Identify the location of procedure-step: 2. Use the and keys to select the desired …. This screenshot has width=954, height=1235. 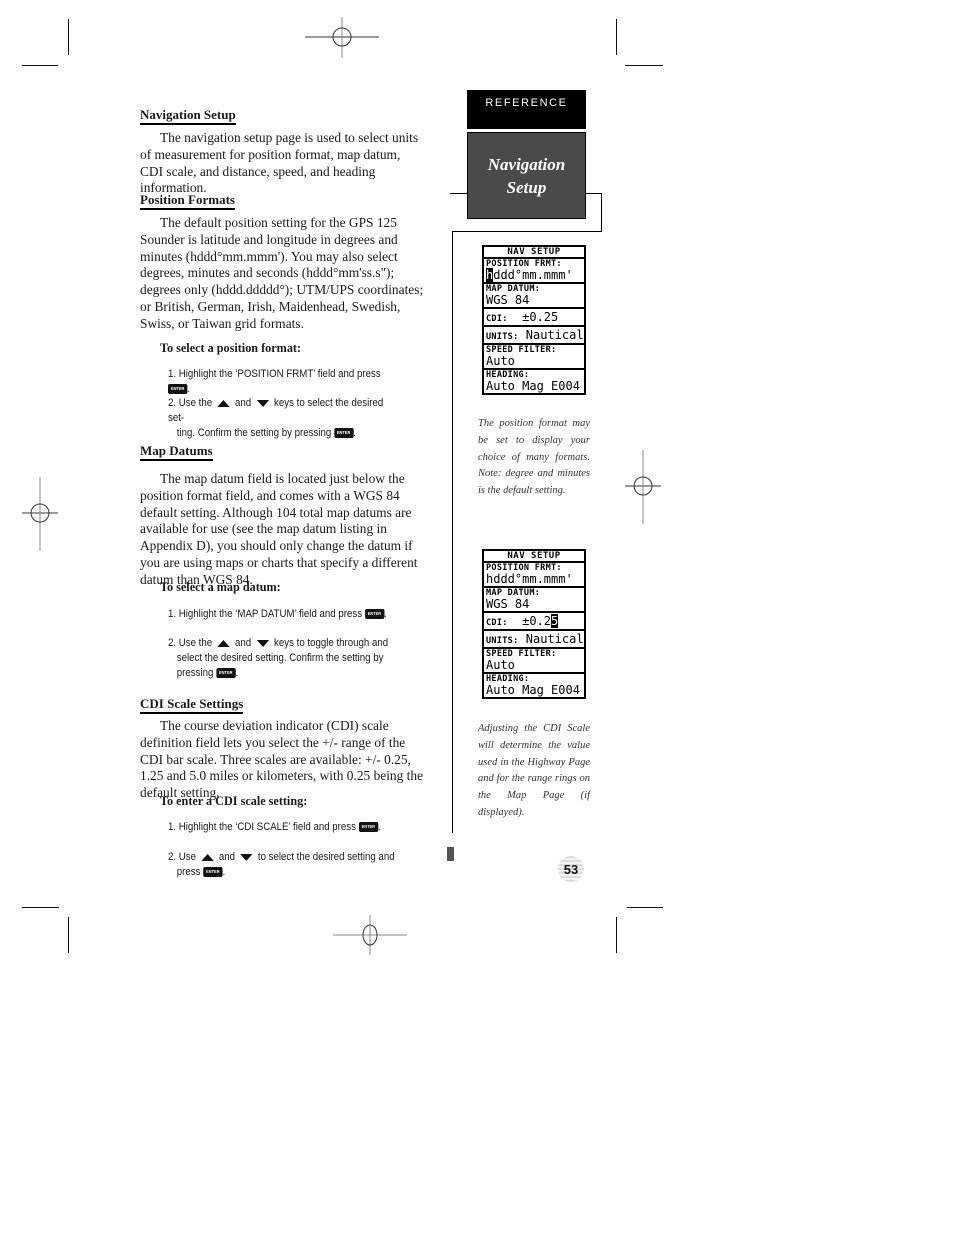
(276, 418).